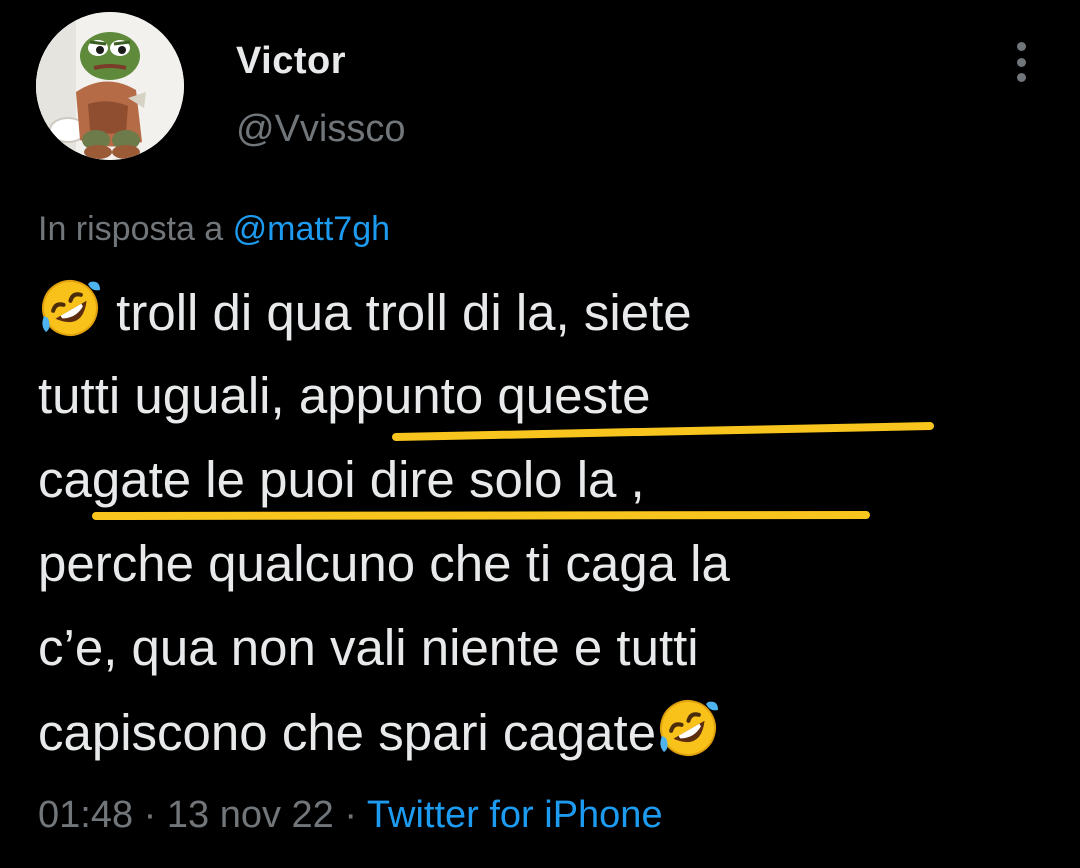  What do you see at coordinates (341, 479) in the screenshot?
I see `tweet-line-text-highlighted: cagate le puoi dire solo la ,` at bounding box center [341, 479].